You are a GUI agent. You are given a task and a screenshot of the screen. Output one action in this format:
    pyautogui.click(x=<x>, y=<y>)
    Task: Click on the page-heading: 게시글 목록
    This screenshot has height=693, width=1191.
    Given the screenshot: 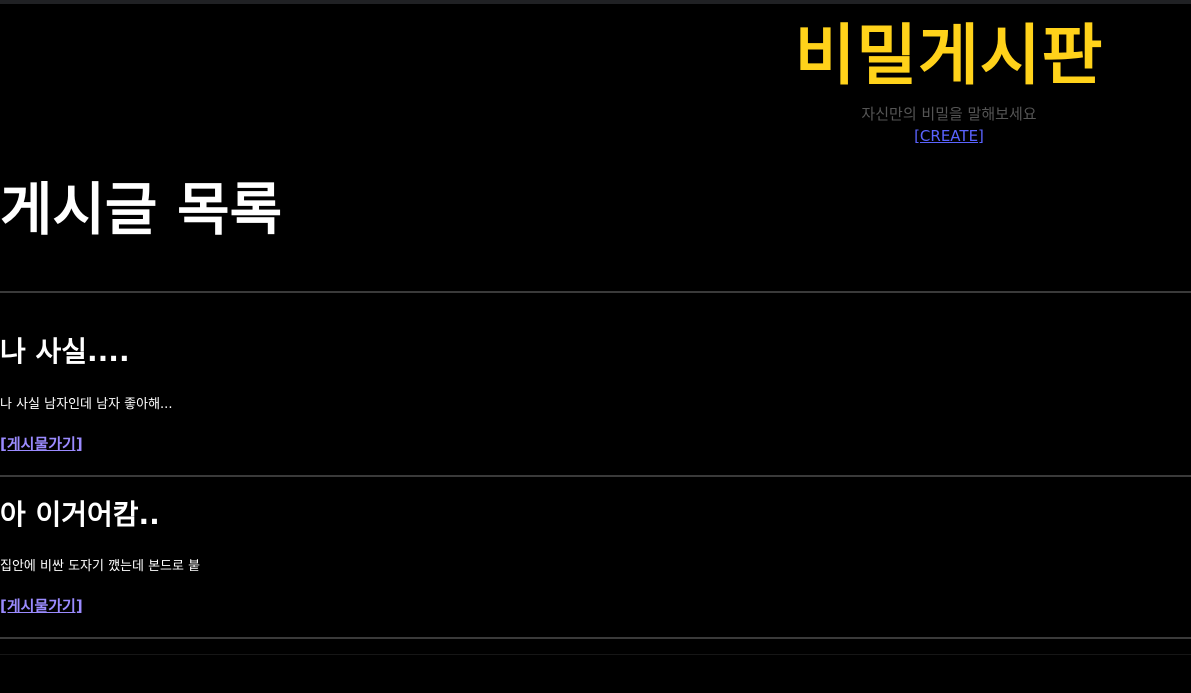 What is the action you would take?
    pyautogui.click(x=141, y=210)
    